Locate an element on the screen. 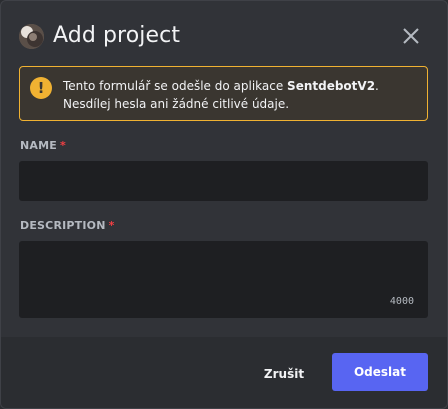 The width and height of the screenshot is (448, 409). name-label: NAME * is located at coordinates (43, 145).